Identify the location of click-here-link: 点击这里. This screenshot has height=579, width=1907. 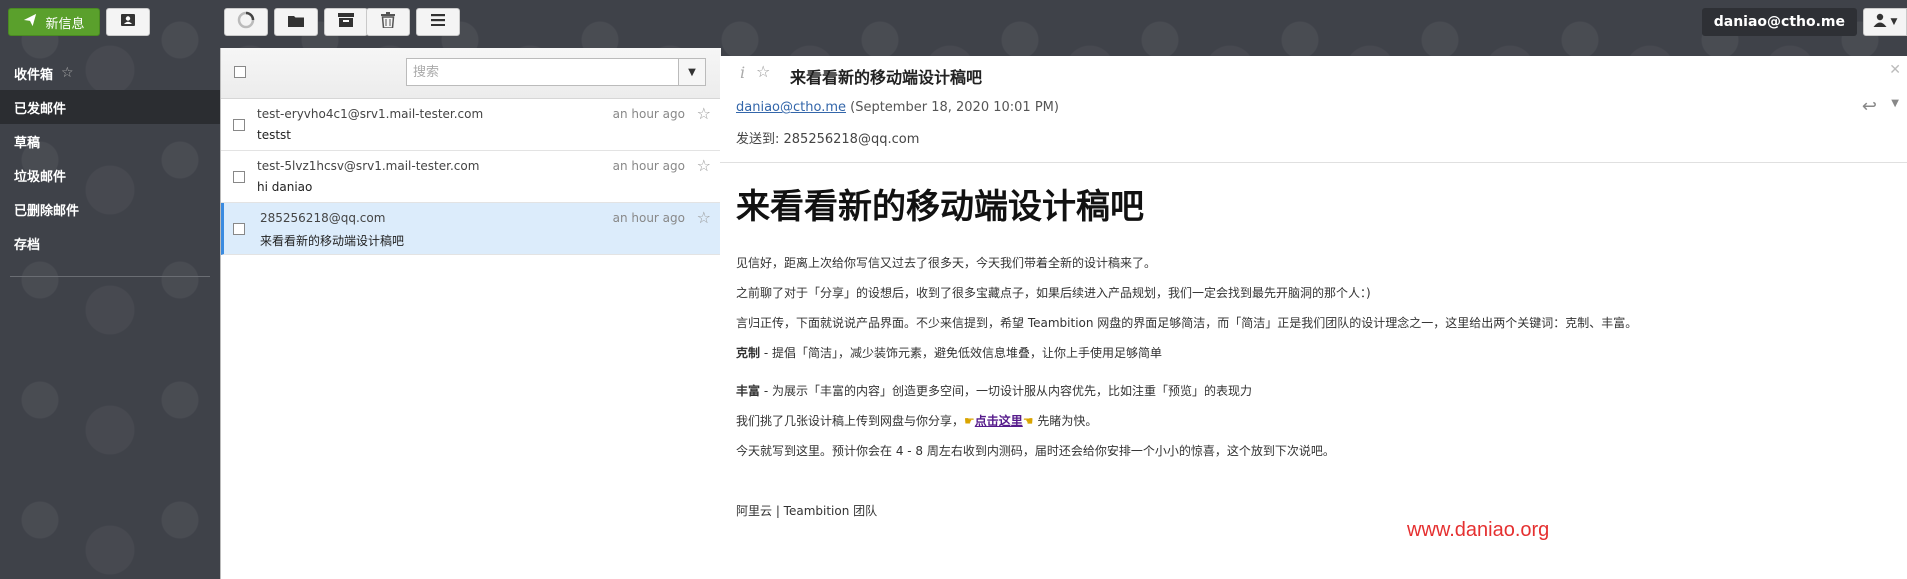
(999, 421).